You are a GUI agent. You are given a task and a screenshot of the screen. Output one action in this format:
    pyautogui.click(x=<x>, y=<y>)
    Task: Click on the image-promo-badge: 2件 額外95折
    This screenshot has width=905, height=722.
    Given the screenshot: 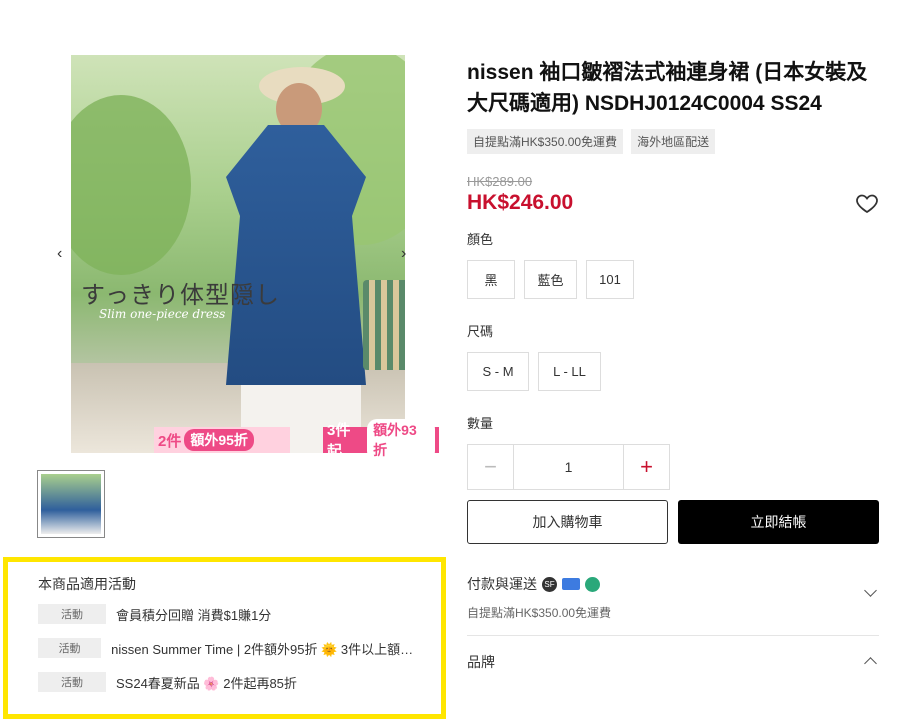 What is the action you would take?
    pyautogui.click(x=222, y=440)
    